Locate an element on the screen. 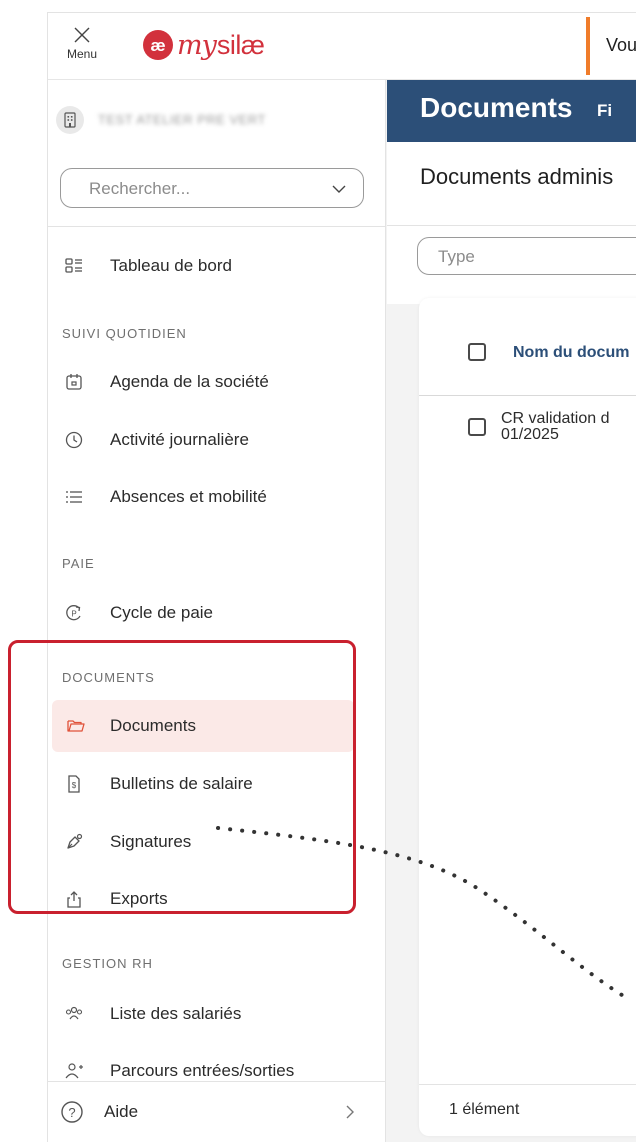 This screenshot has width=636, height=1142. dashboard-icon is located at coordinates (73, 265).